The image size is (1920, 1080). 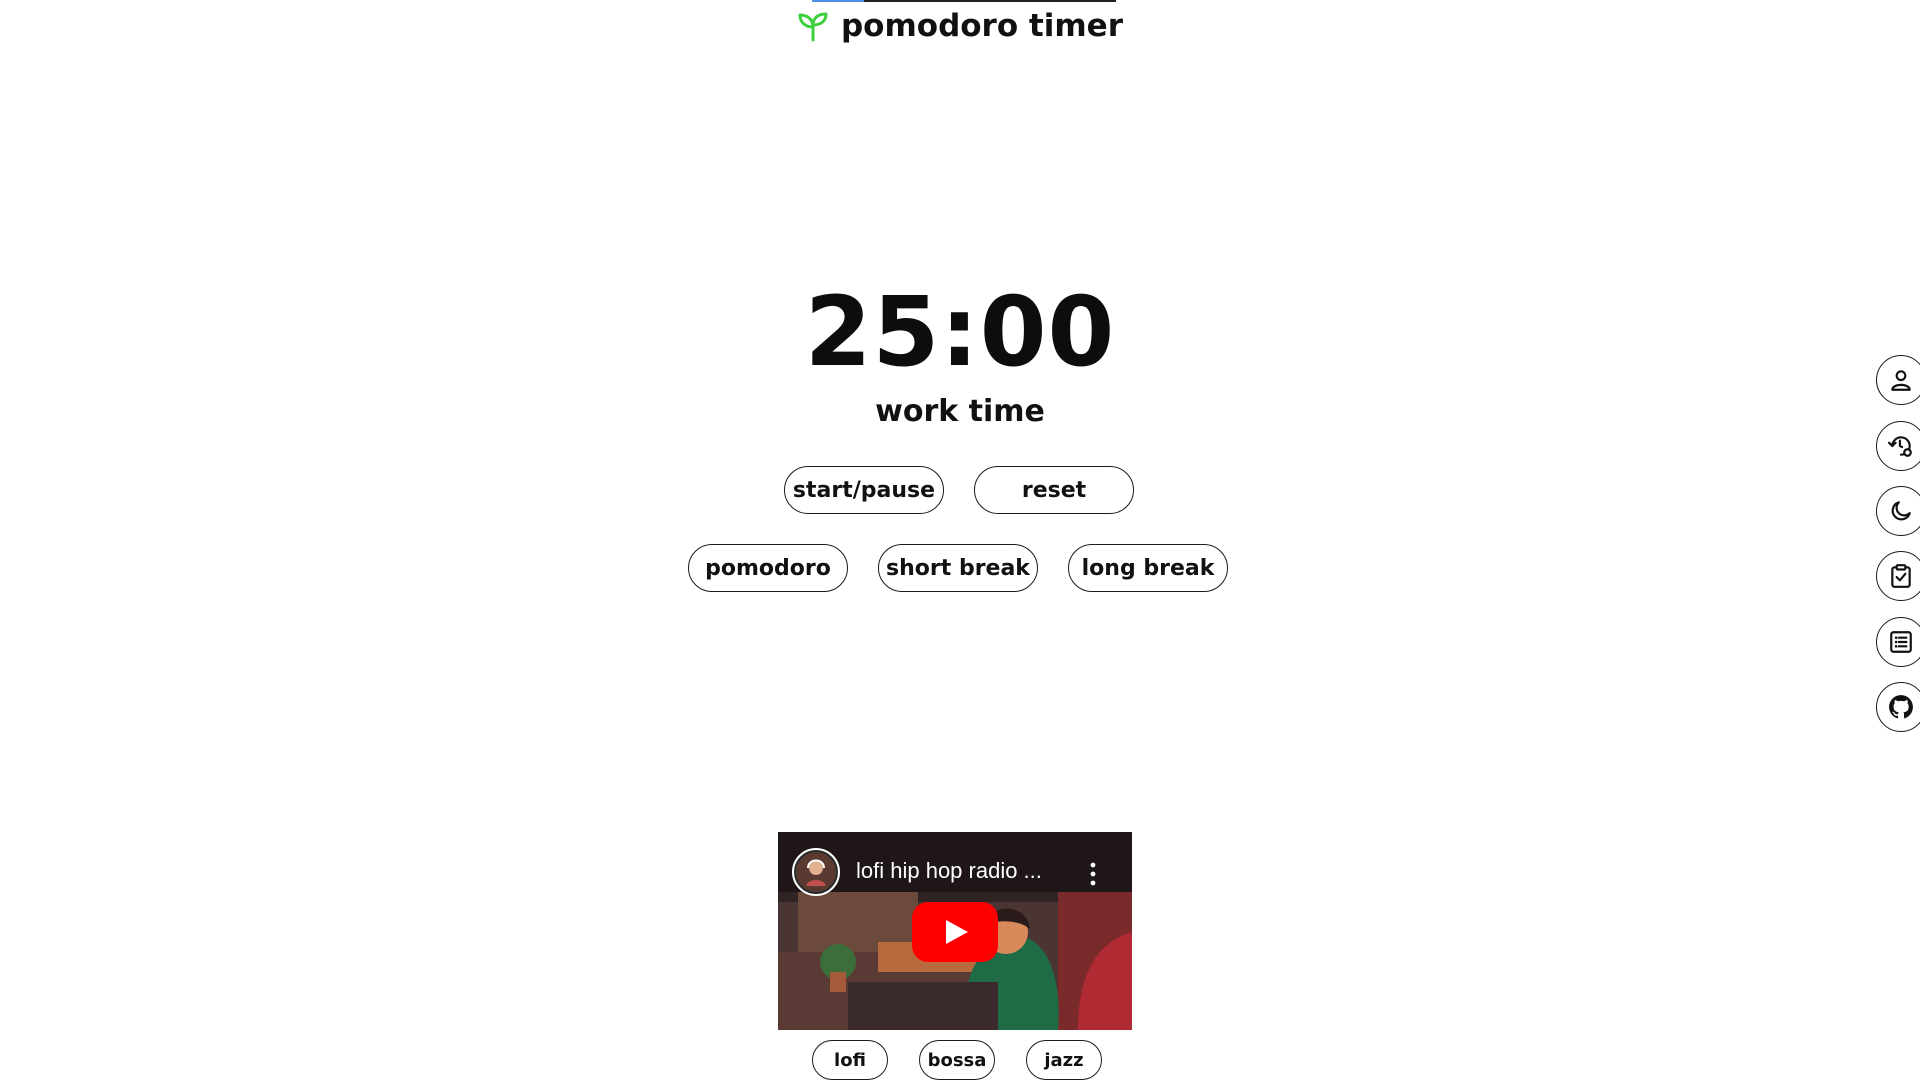 I want to click on dark-mode-toggle, so click(x=1898, y=511).